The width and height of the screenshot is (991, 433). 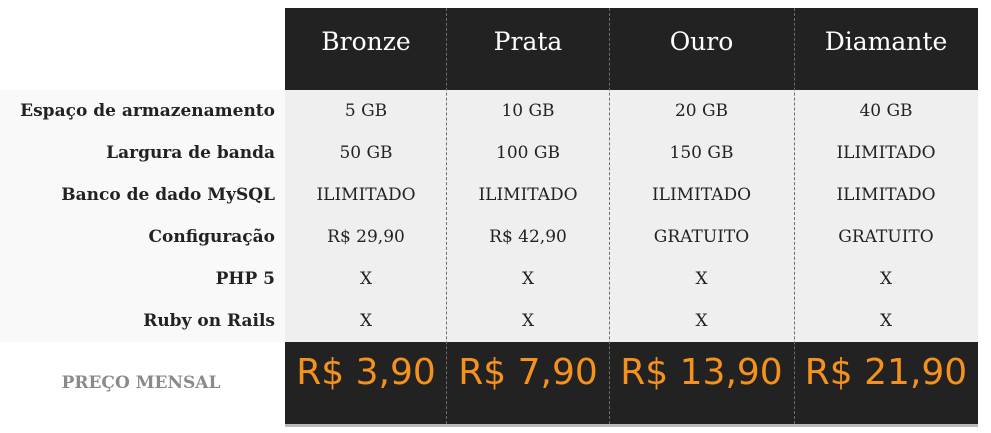 What do you see at coordinates (366, 153) in the screenshot?
I see `plan-value: 50 GB` at bounding box center [366, 153].